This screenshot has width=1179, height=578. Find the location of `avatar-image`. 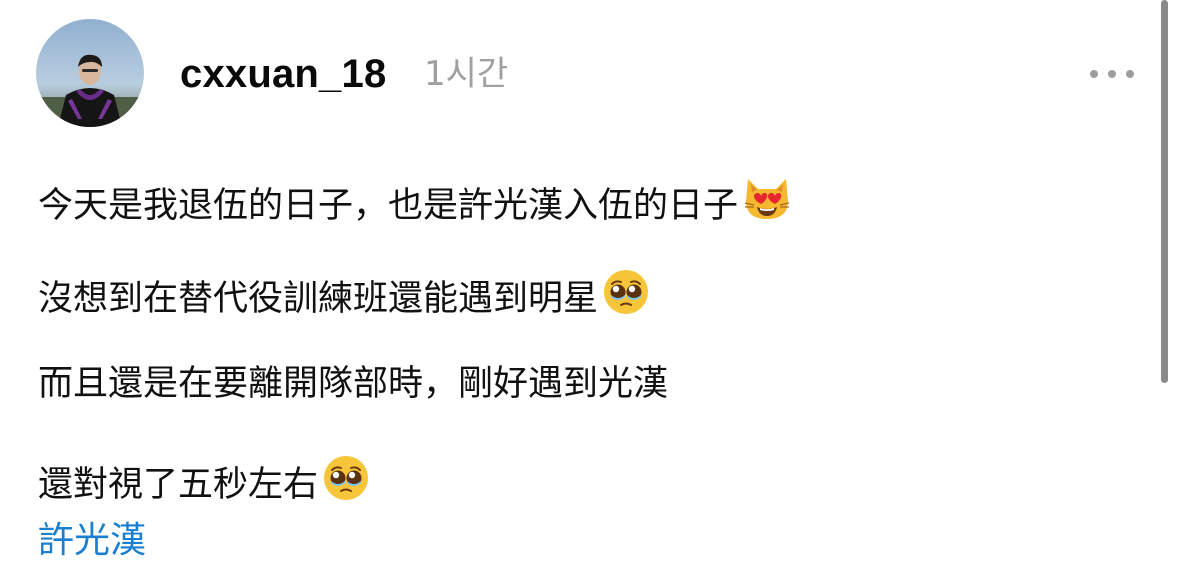

avatar-image is located at coordinates (90, 73).